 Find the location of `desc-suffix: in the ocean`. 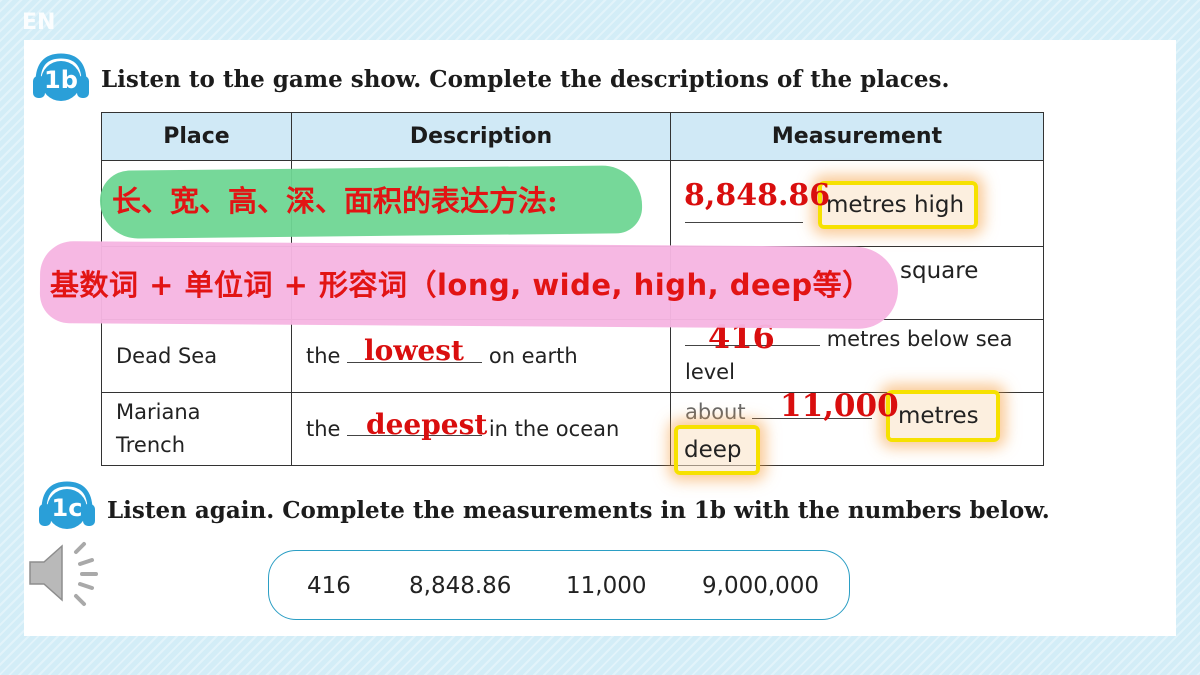

desc-suffix: in the ocean is located at coordinates (554, 428).